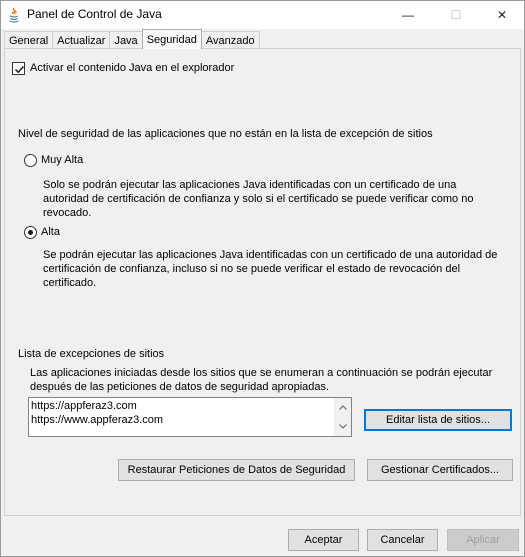 This screenshot has height=557, width=525. What do you see at coordinates (323, 540) in the screenshot?
I see `ok-button: Aceptar` at bounding box center [323, 540].